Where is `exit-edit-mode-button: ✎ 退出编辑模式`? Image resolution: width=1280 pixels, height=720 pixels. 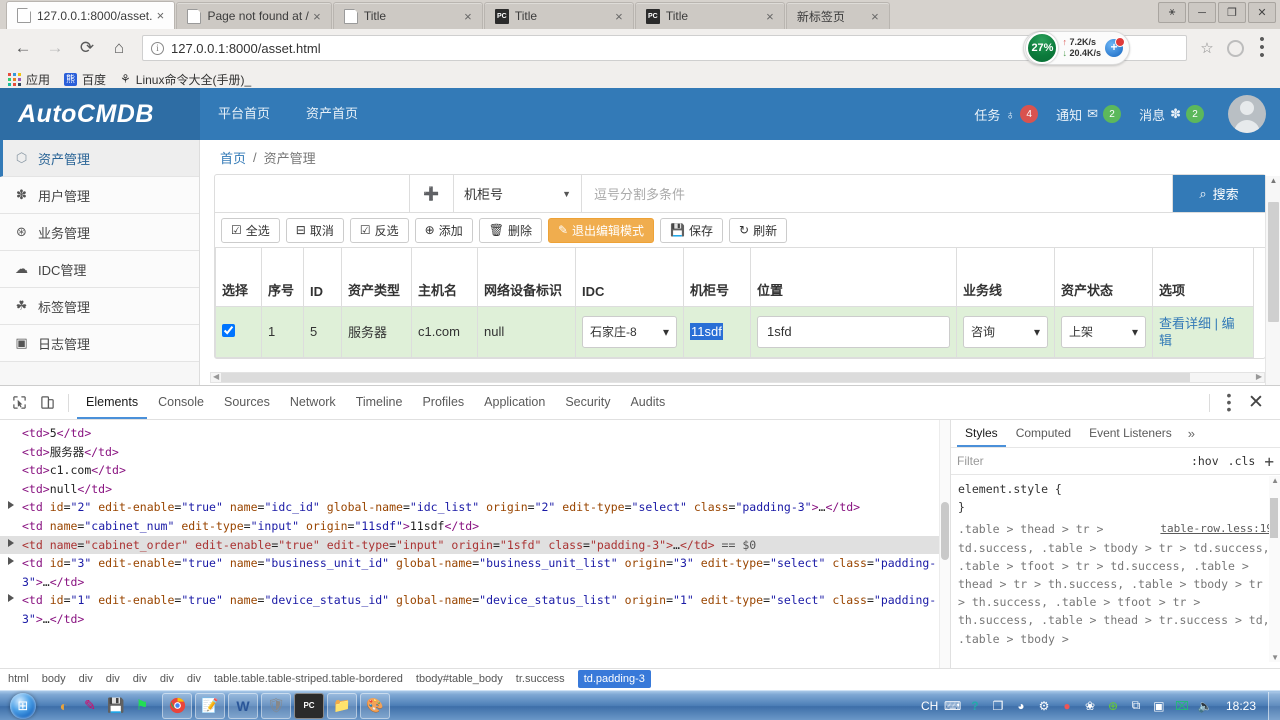 exit-edit-mode-button: ✎ 退出编辑模式 is located at coordinates (601, 230).